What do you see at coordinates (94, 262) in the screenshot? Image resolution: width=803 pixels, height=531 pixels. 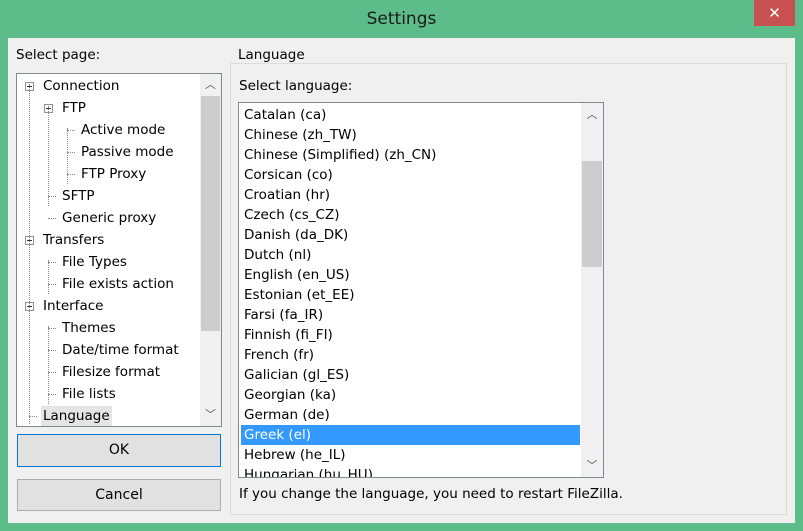 I see `tree-item: File Types` at bounding box center [94, 262].